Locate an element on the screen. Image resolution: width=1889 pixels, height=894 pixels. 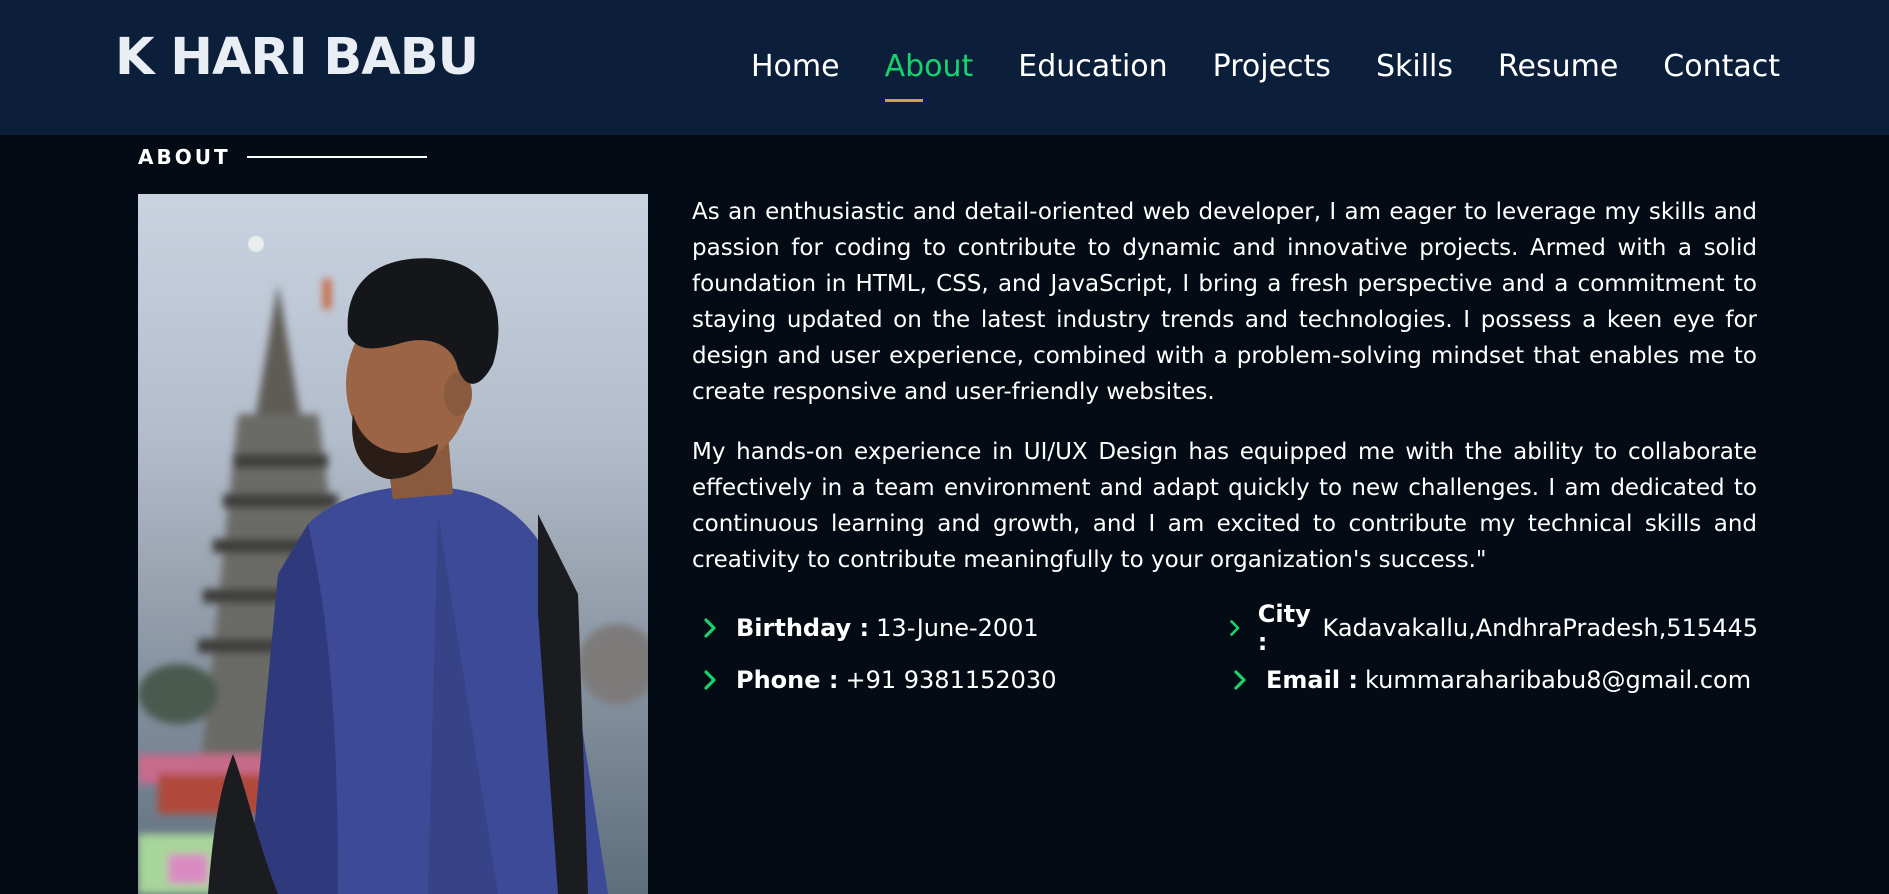
nav-projects: Projects is located at coordinates (1272, 67).